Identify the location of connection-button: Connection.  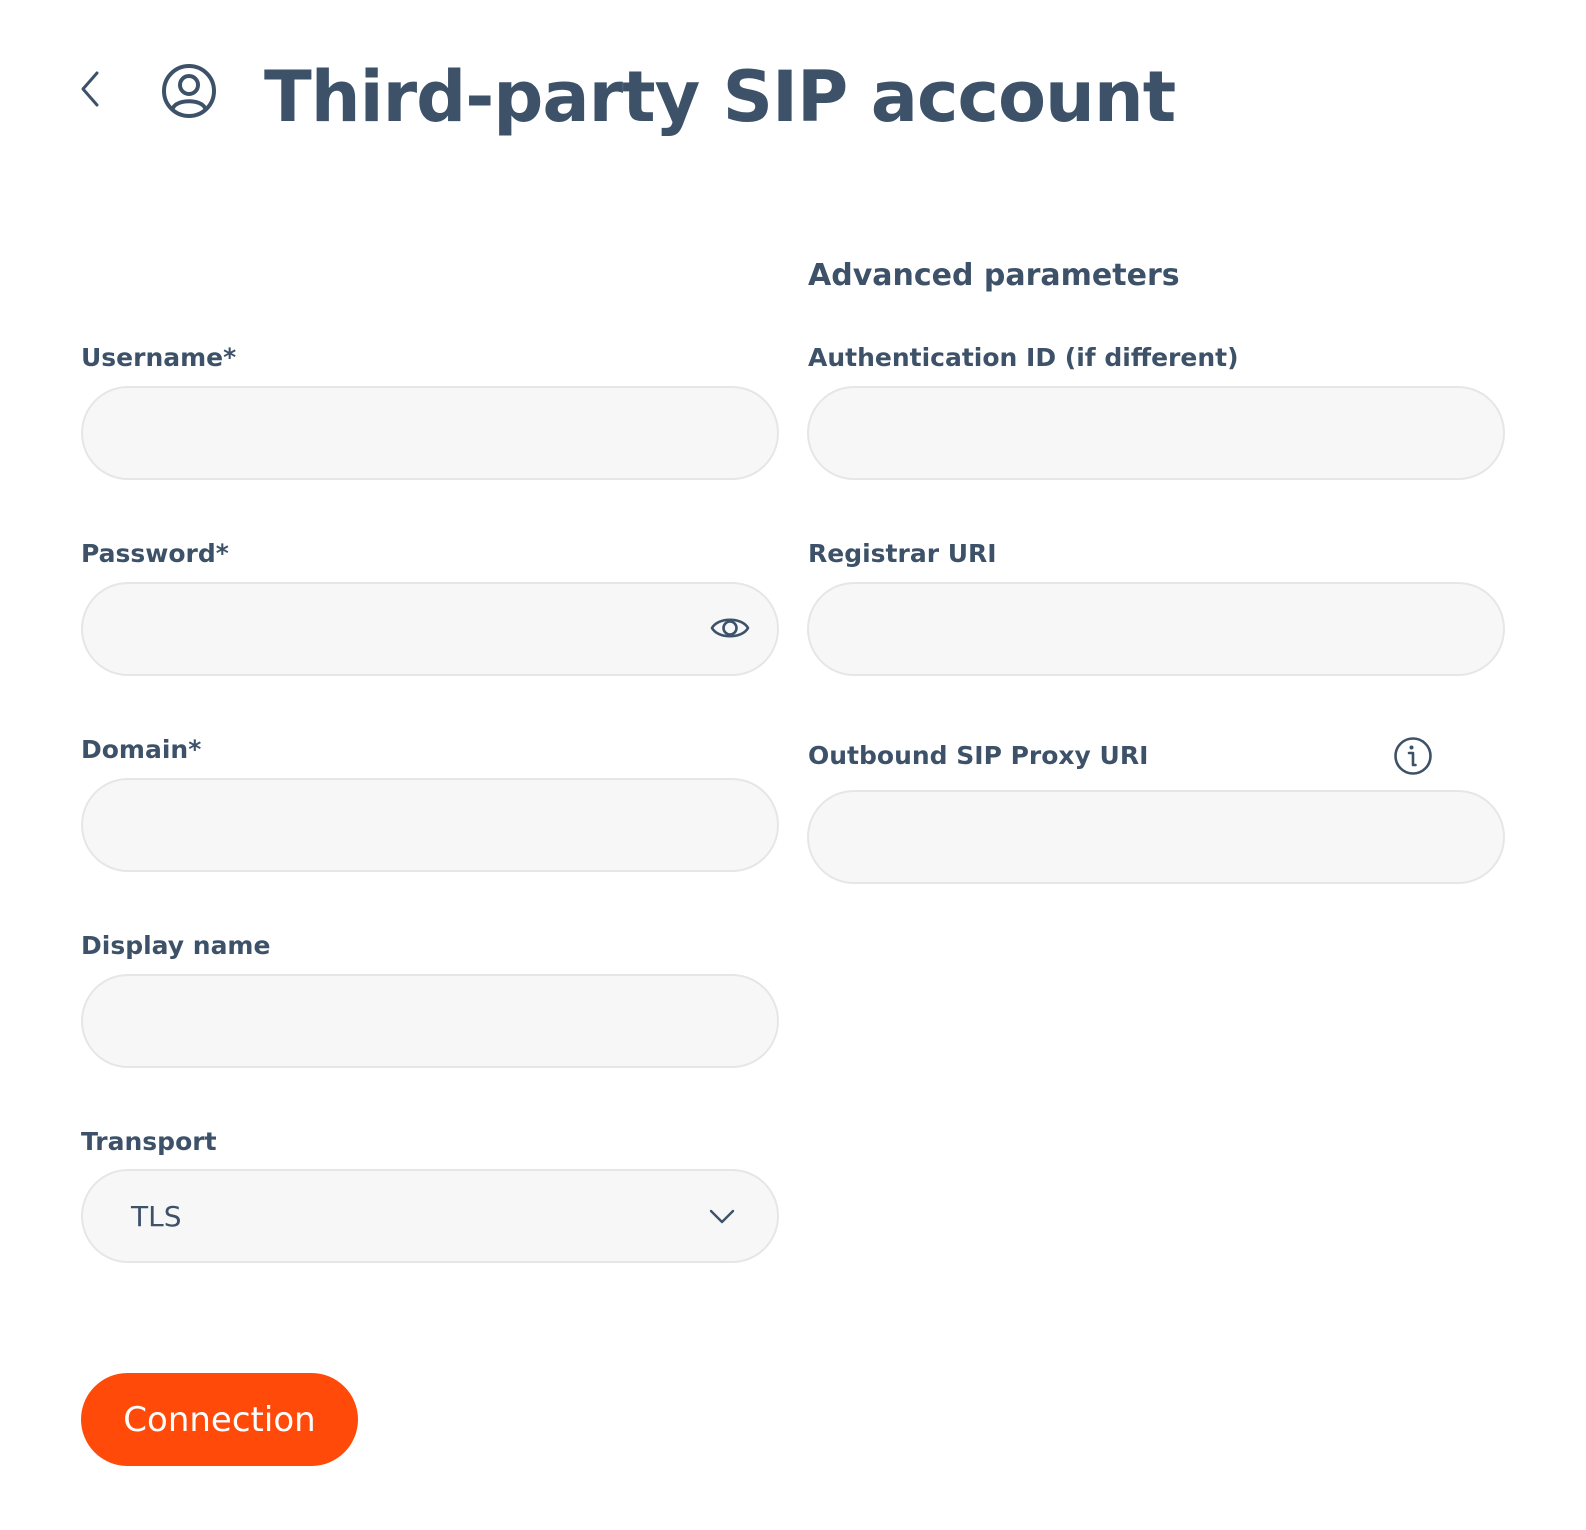
(219, 1419).